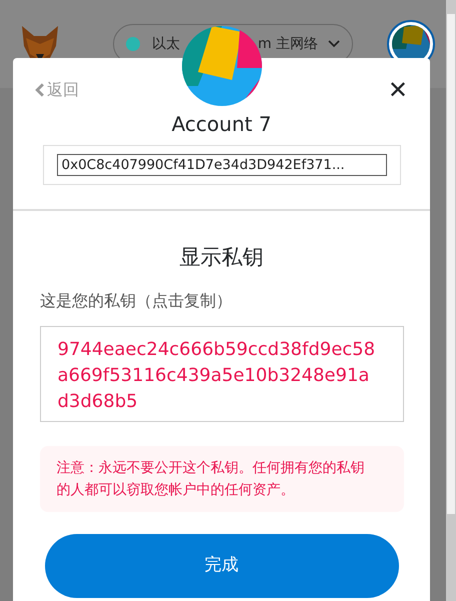 The height and width of the screenshot is (601, 456). I want to click on section-title: 显示私钥, so click(222, 257).